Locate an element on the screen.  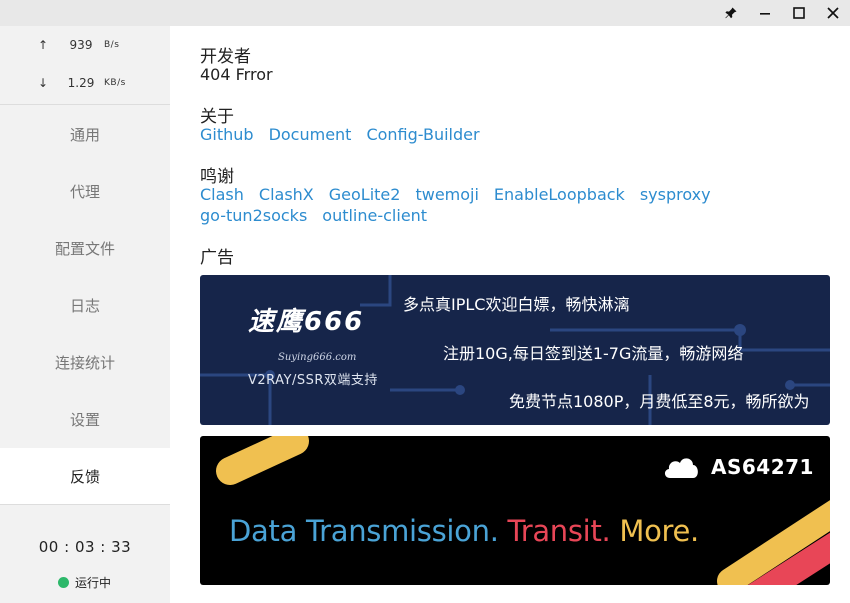
uptime-timer: 00 : 03 : 33 is located at coordinates (85, 547).